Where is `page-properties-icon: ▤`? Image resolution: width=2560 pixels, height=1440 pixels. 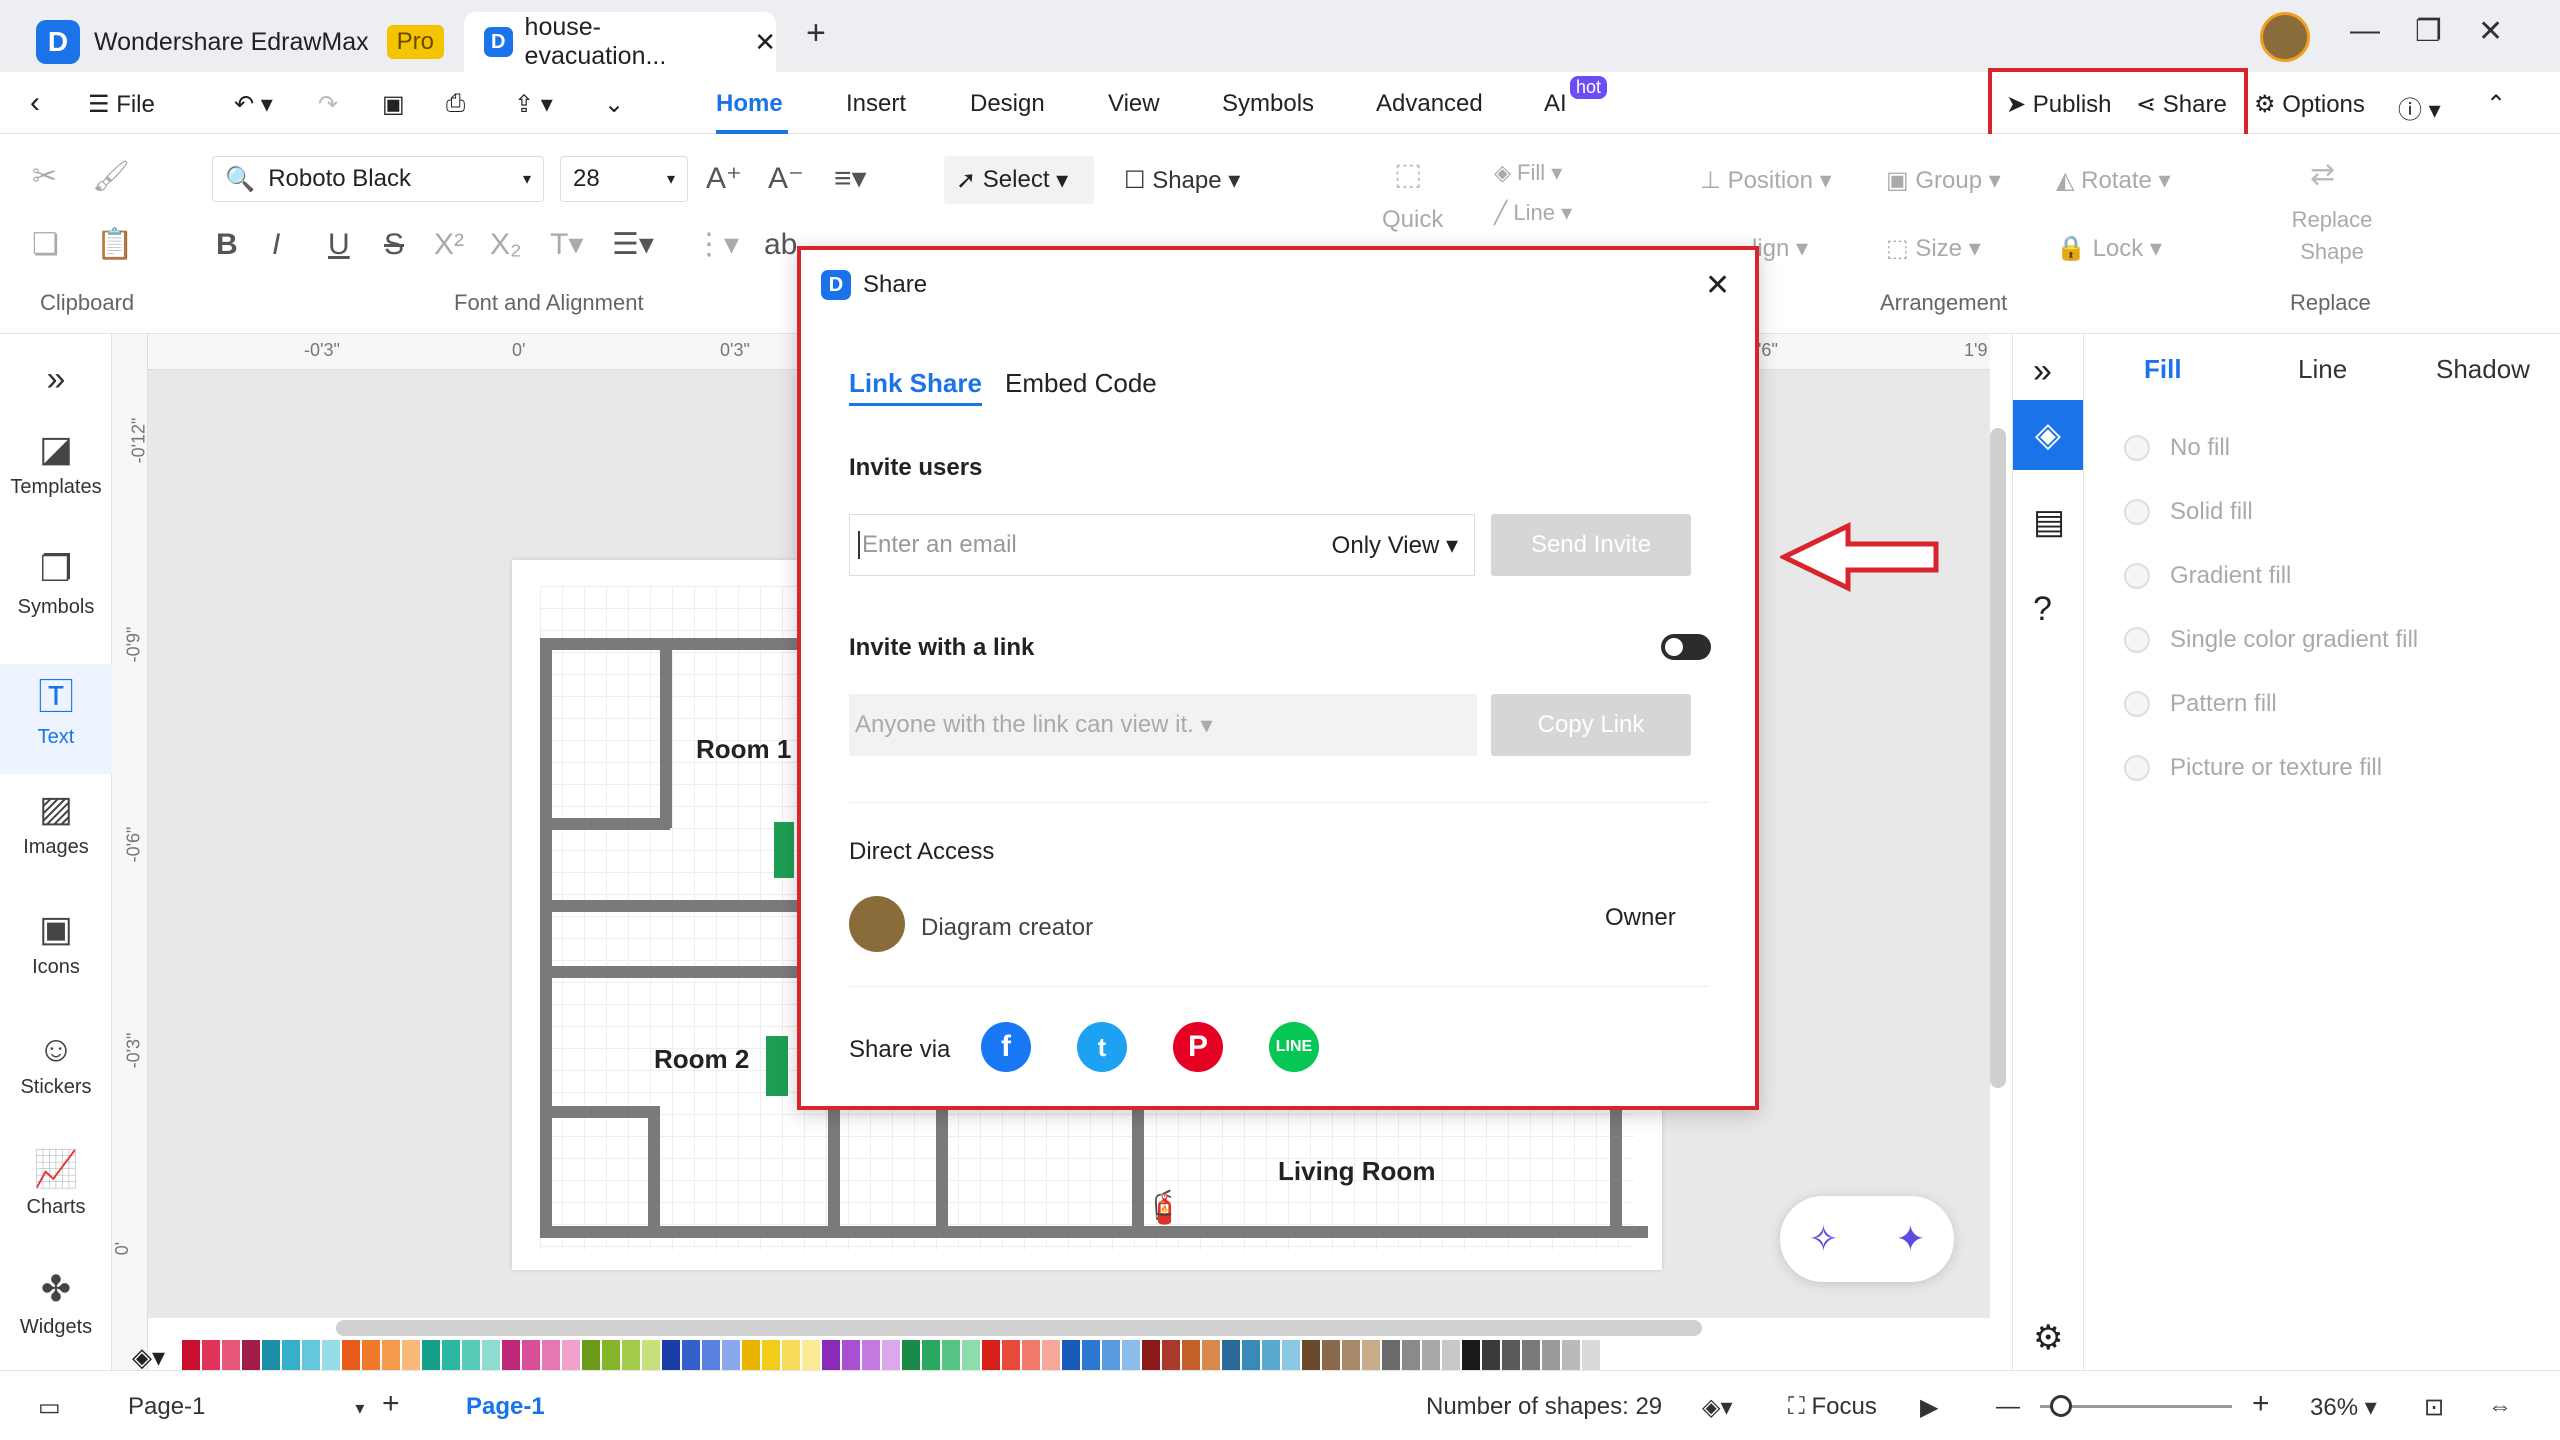 page-properties-icon: ▤ is located at coordinates (2049, 522).